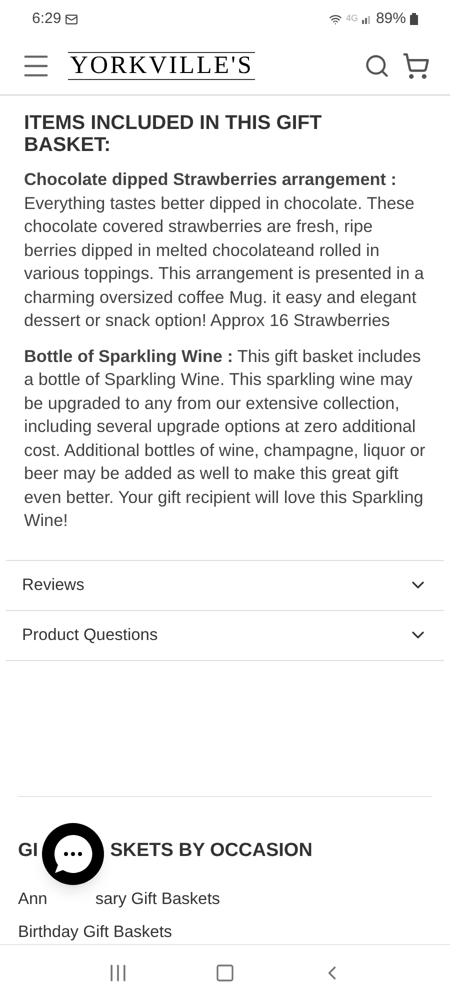 The image size is (450, 1000). I want to click on cart-icon, so click(416, 66).